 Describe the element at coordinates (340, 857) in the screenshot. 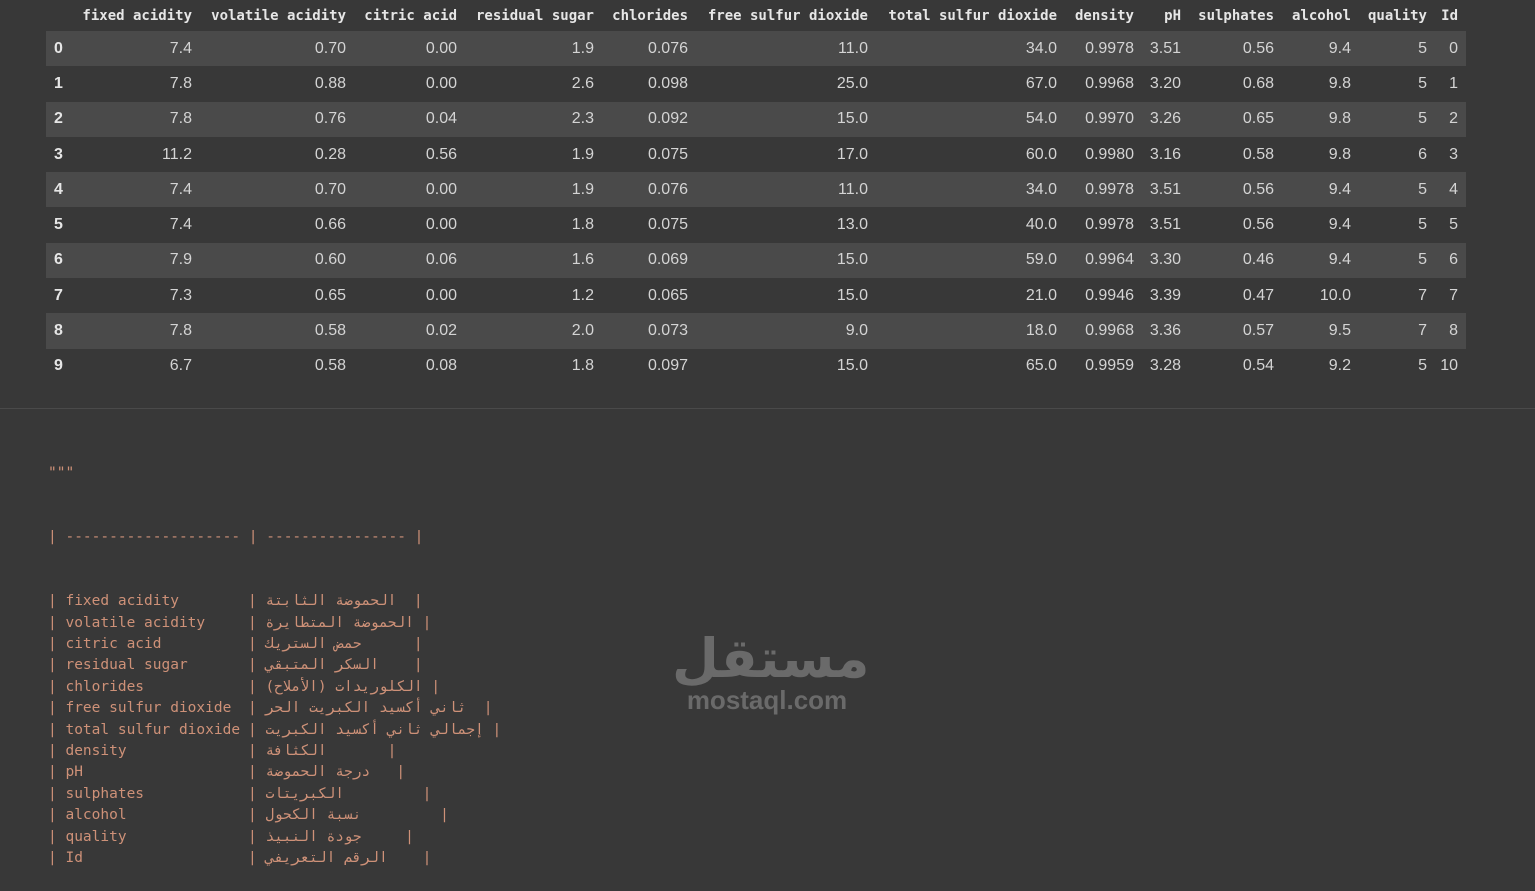

I see `feature-name-ar: | الرقم التعريفي |` at that location.